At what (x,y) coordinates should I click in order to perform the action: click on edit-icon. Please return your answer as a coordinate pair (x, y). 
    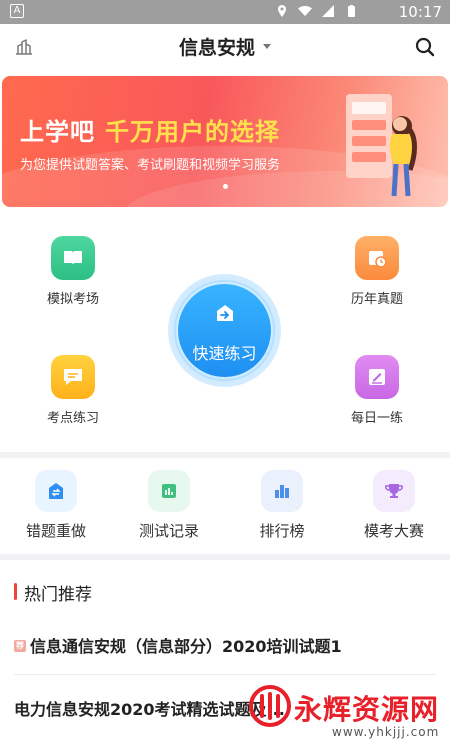
    Looking at the image, I should click on (377, 377).